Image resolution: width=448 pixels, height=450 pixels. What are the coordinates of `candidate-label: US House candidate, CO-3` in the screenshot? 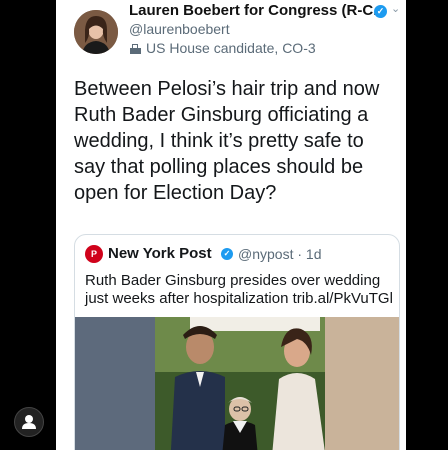 It's located at (222, 48).